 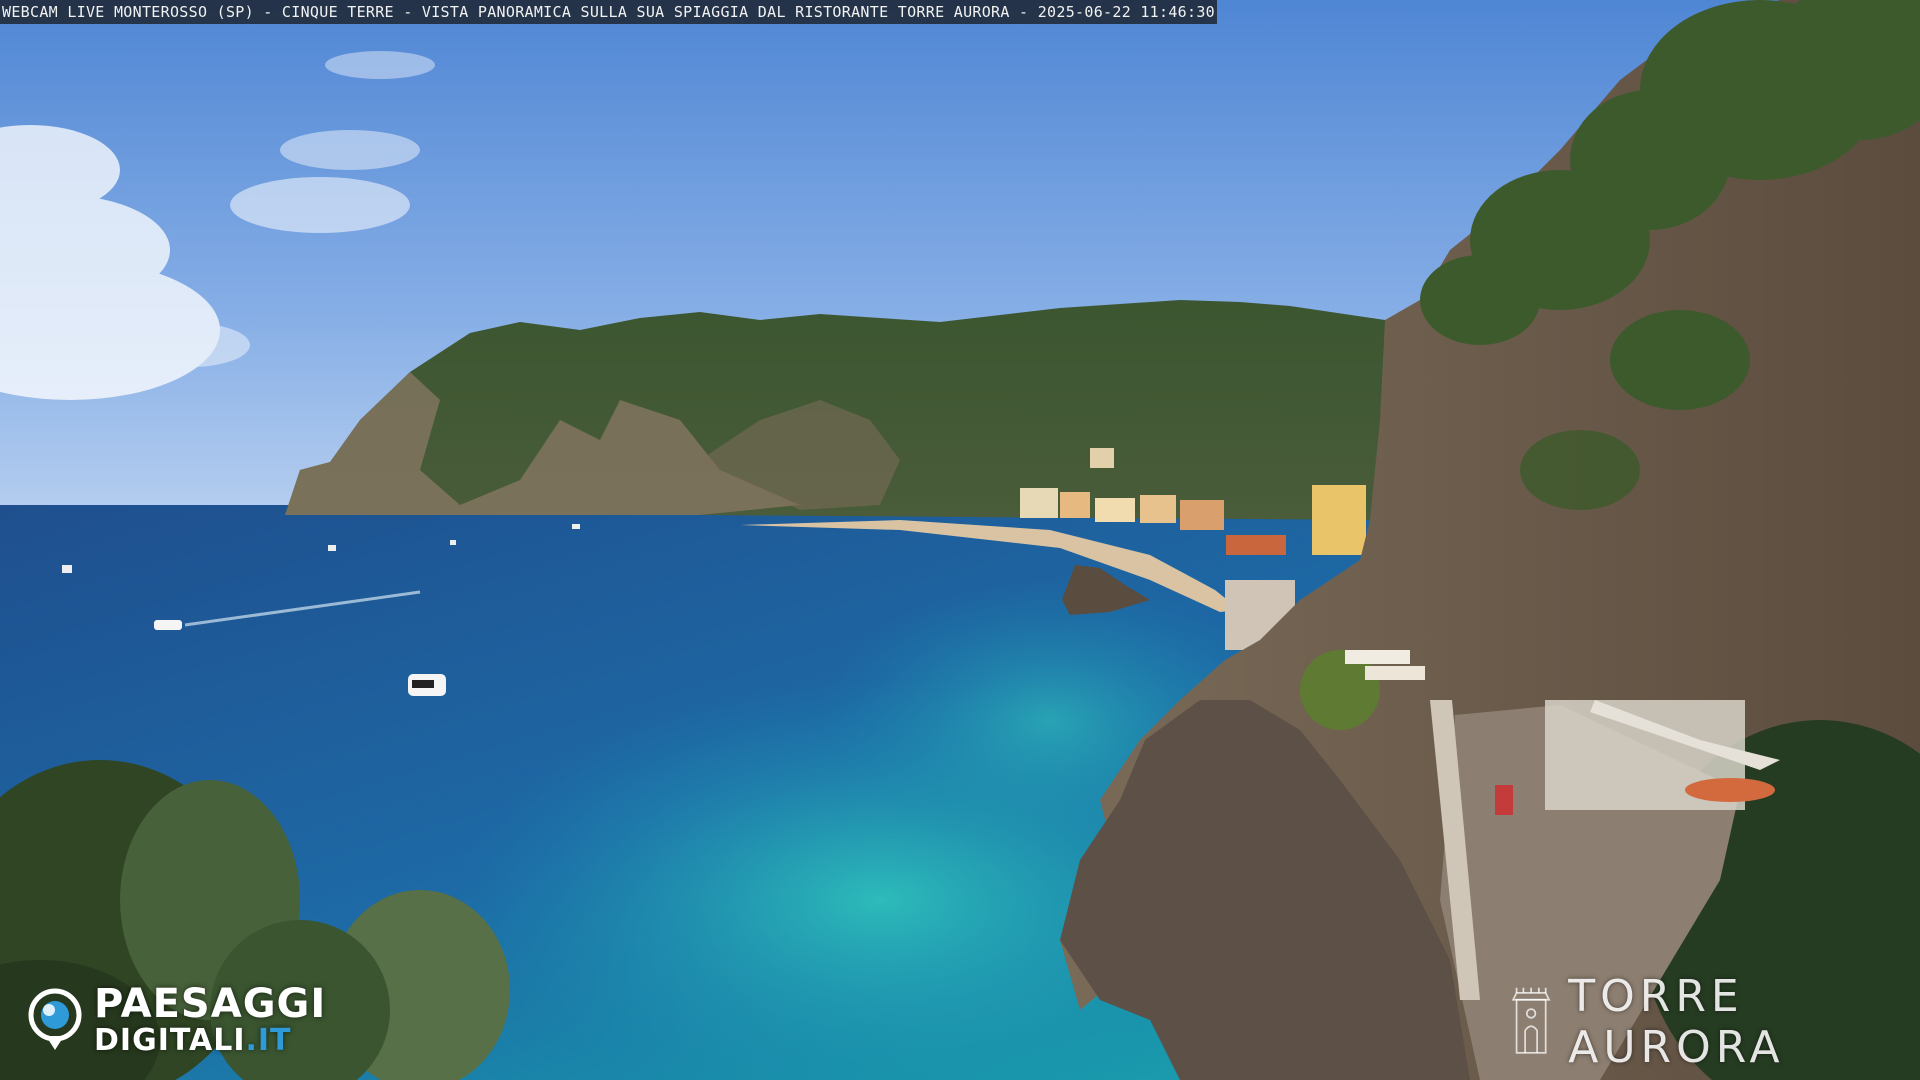 What do you see at coordinates (1676, 1022) in the screenshot?
I see `brand-text: TORRE AURORA` at bounding box center [1676, 1022].